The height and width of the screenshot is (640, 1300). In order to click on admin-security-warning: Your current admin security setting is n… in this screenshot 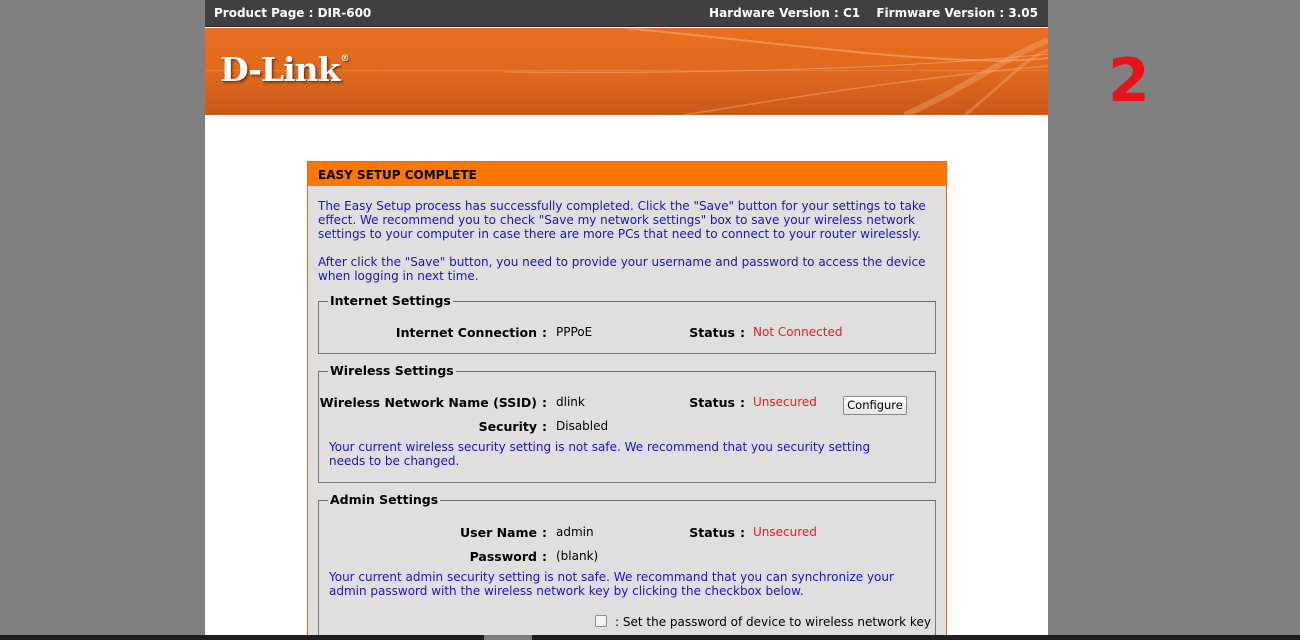, I will do `click(611, 584)`.